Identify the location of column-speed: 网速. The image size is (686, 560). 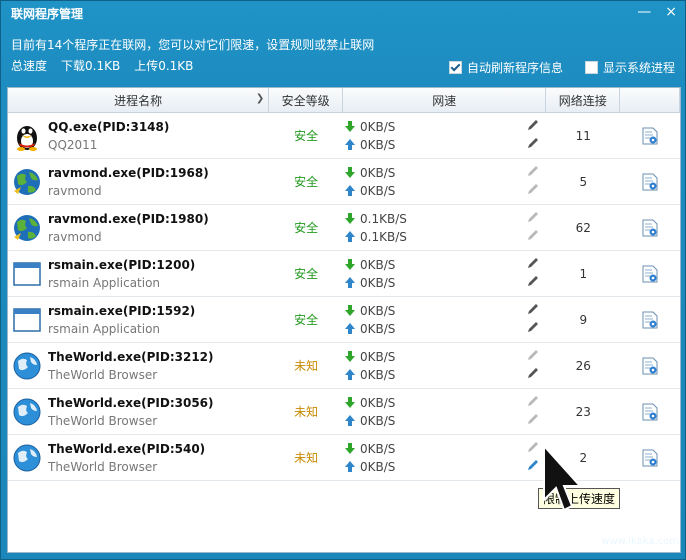
(445, 100).